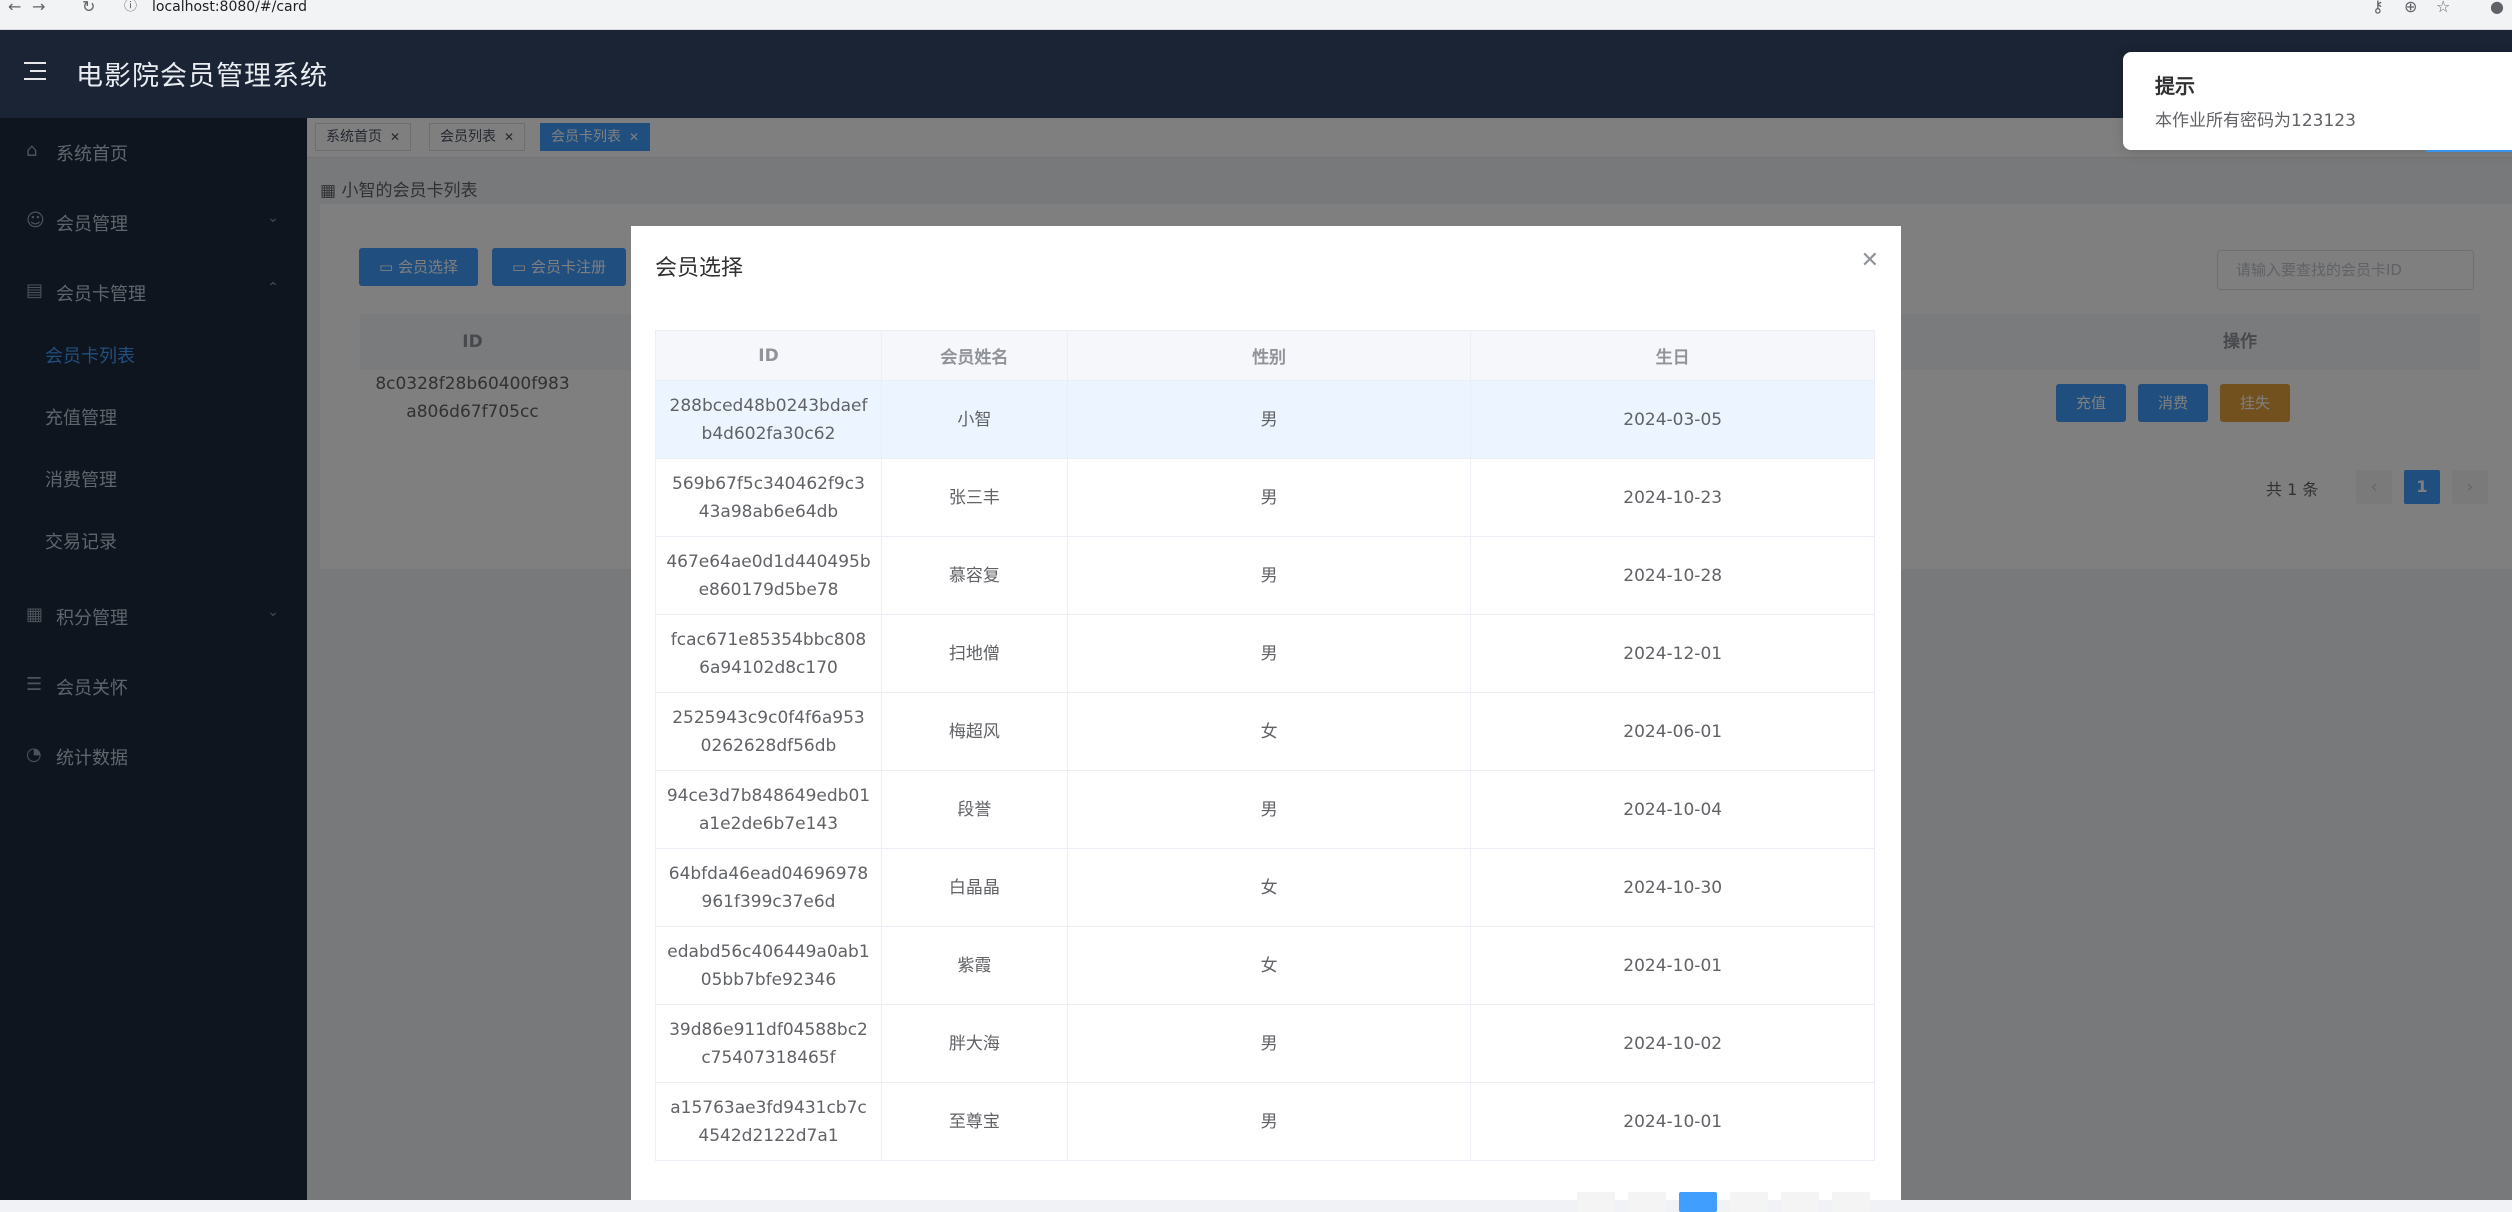 The height and width of the screenshot is (1212, 2512). I want to click on notification-title: 提示, so click(2175, 86).